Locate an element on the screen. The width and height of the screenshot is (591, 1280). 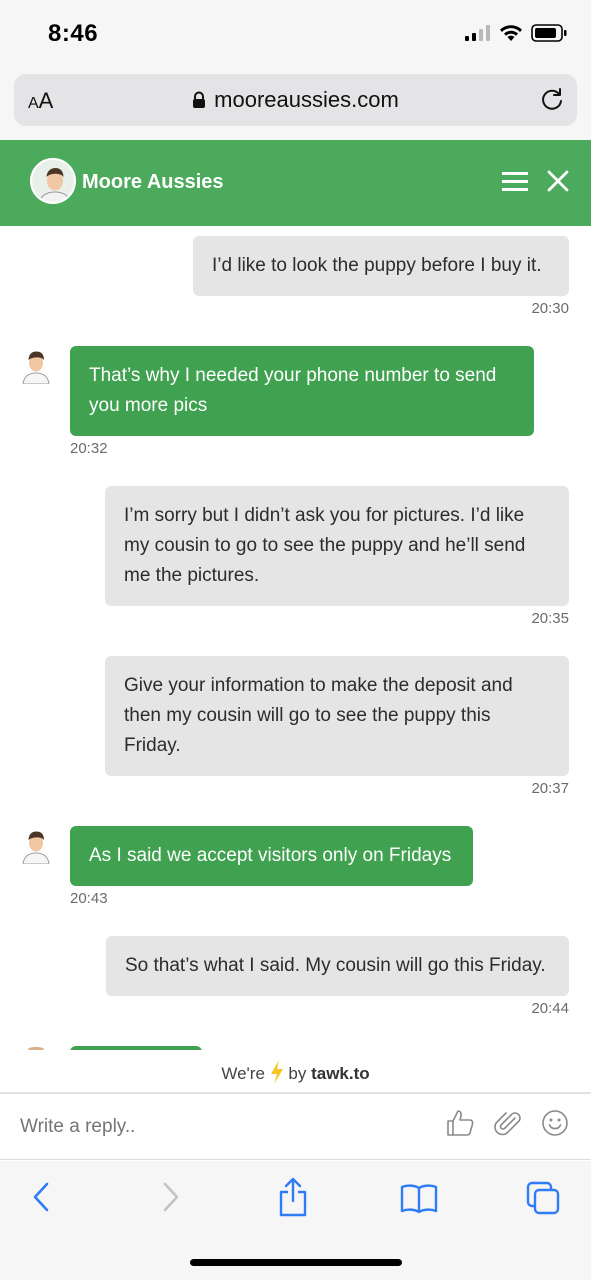
browser-top-bar: AA mooreaussies.com is located at coordinates (295, 105).